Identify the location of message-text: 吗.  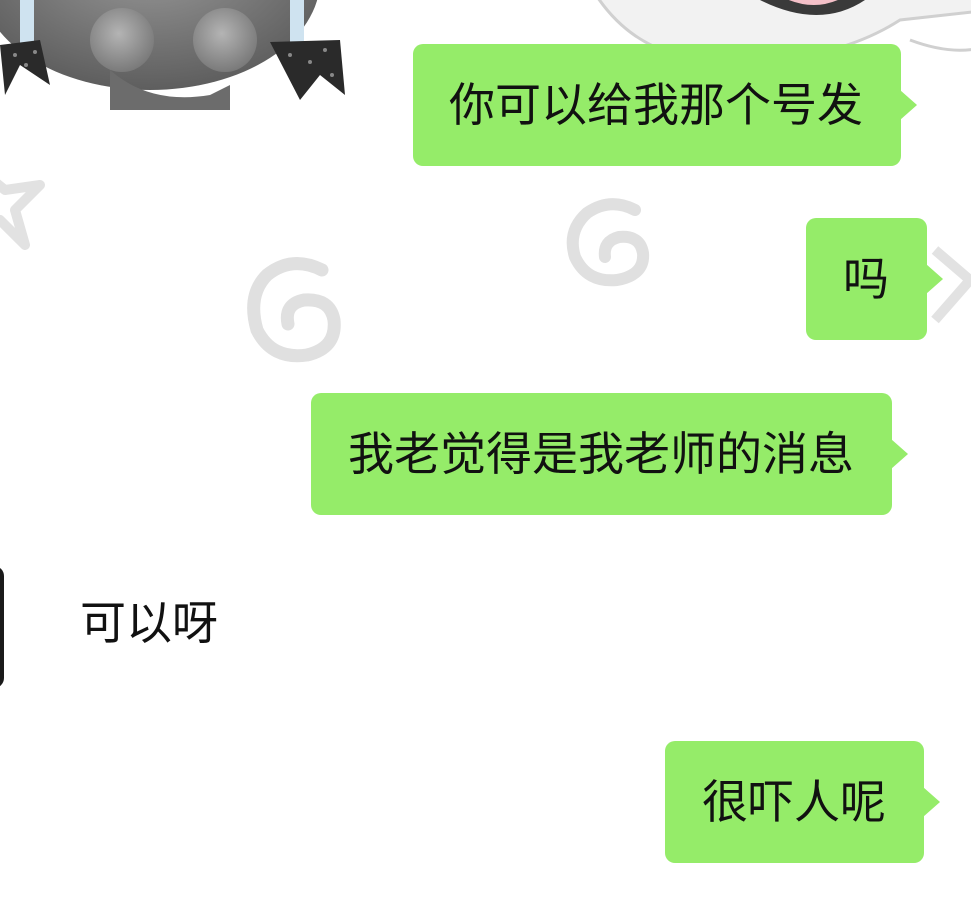
(866, 279).